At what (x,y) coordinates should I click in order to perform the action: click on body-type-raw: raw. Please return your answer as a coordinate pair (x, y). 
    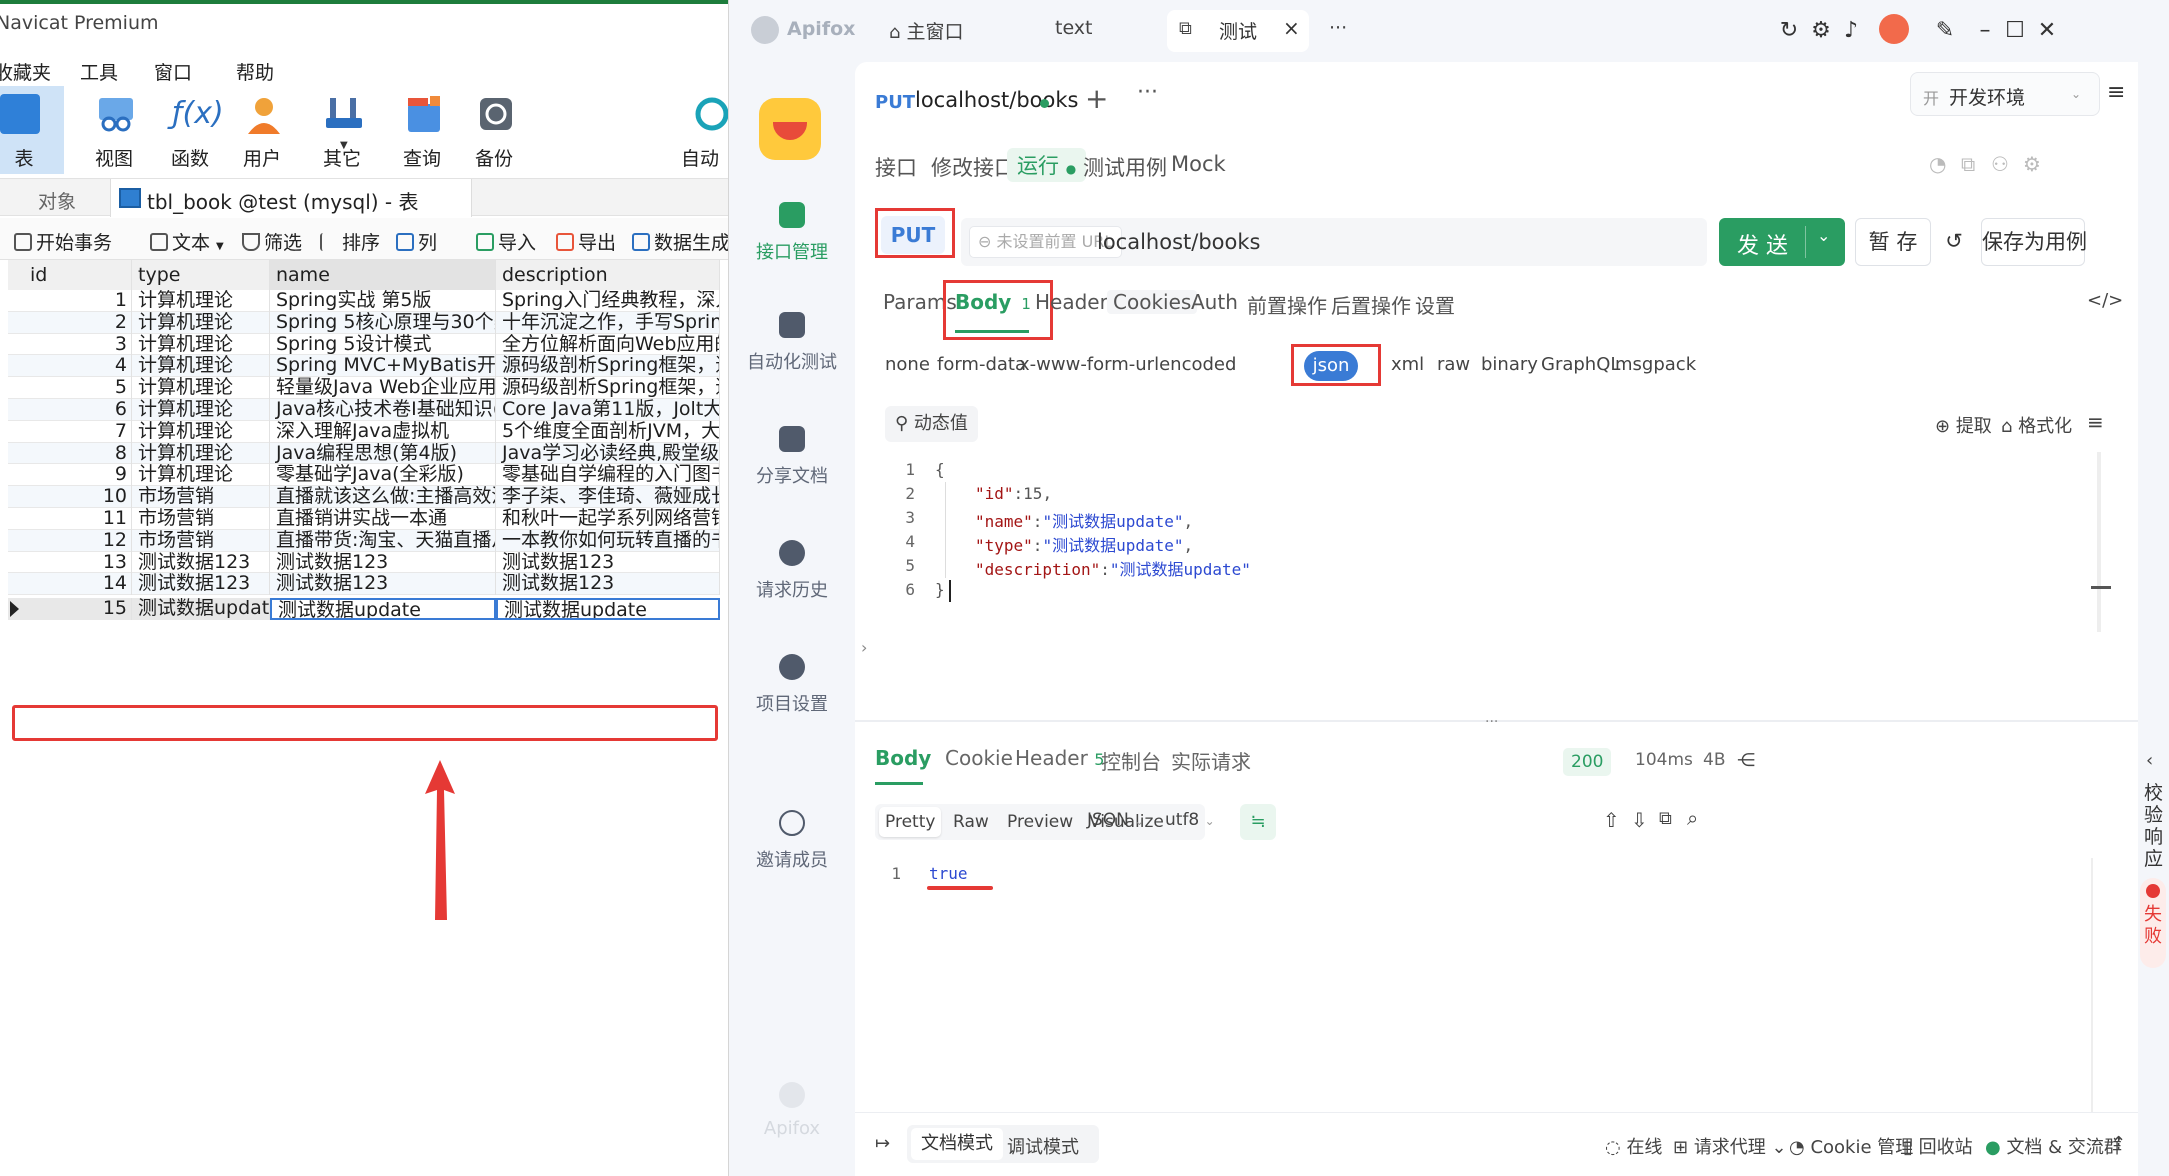
    Looking at the image, I should click on (1453, 364).